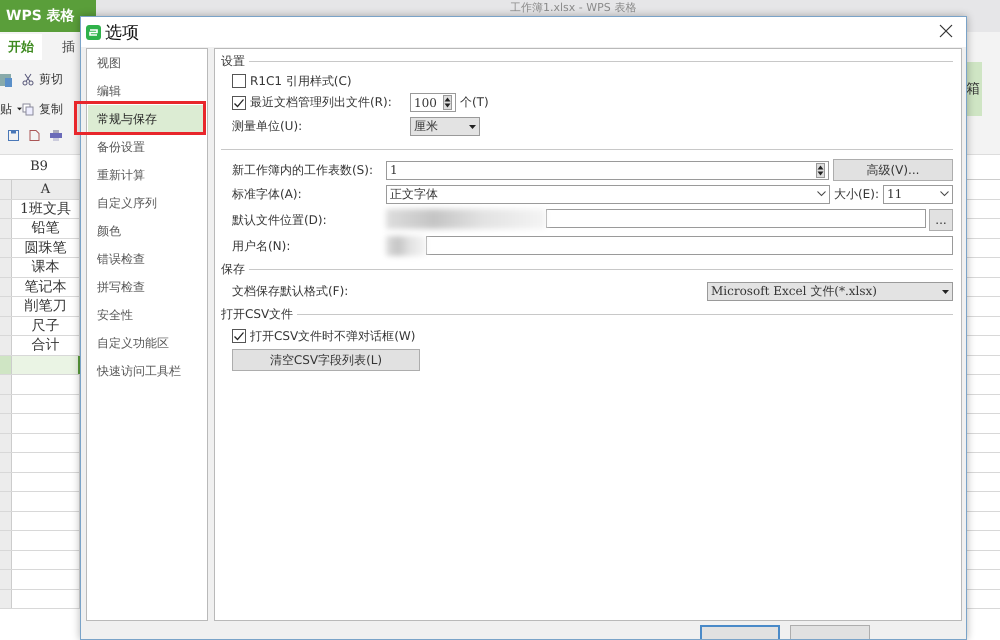  Describe the element at coordinates (267, 194) in the screenshot. I see `field-label: 标准字体(A):` at that location.